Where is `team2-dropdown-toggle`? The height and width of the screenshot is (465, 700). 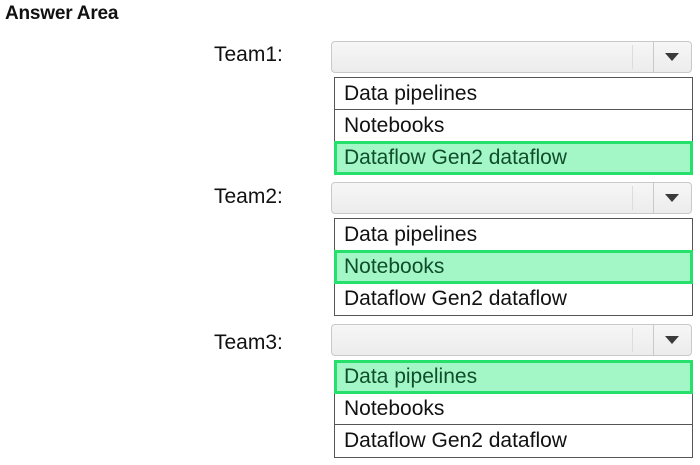 team2-dropdown-toggle is located at coordinates (672, 198).